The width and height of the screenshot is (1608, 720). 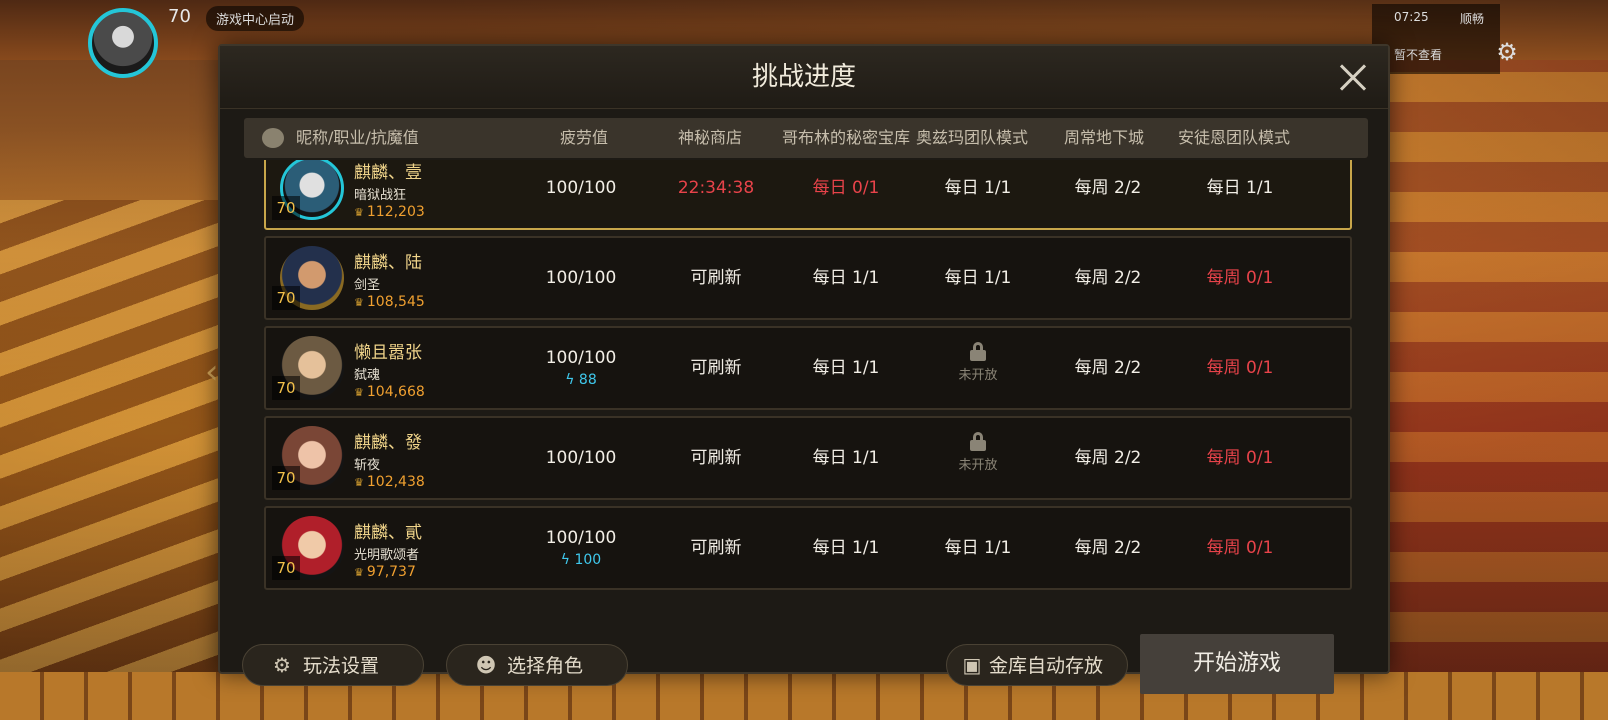 I want to click on vault-auto-store-button: ▣ 金库自动存放, so click(x=1037, y=665).